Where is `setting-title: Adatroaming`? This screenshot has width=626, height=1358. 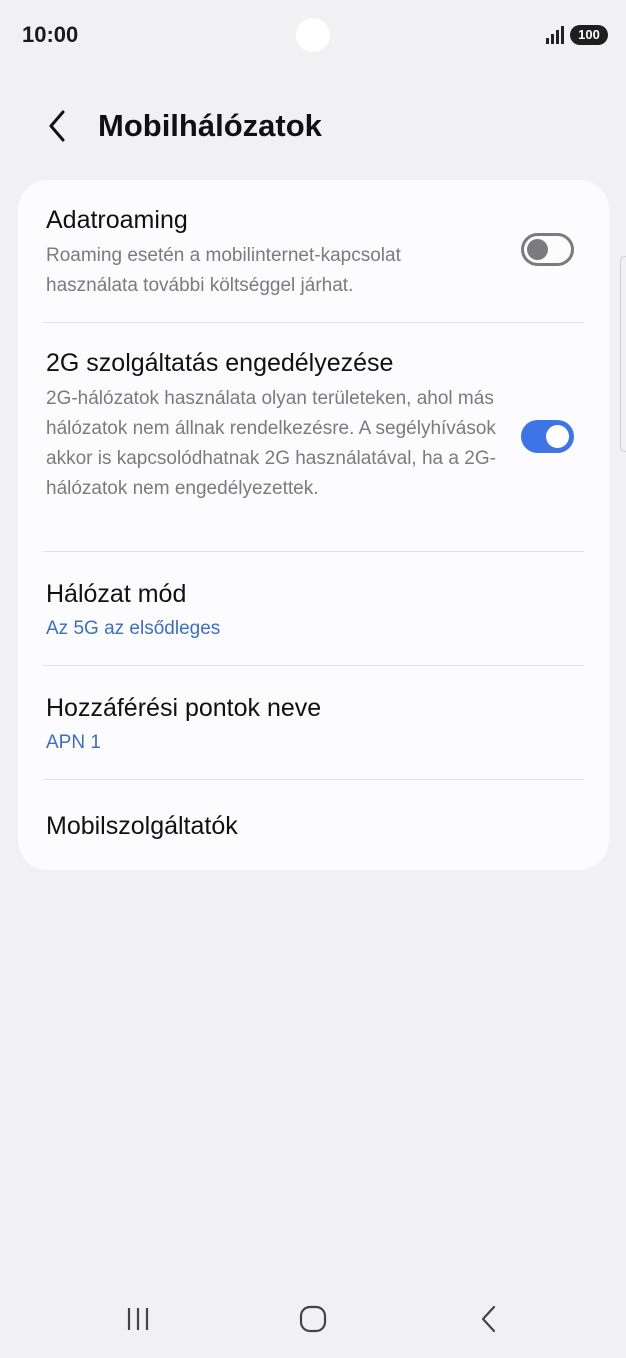
setting-title: Adatroaming is located at coordinates (117, 220).